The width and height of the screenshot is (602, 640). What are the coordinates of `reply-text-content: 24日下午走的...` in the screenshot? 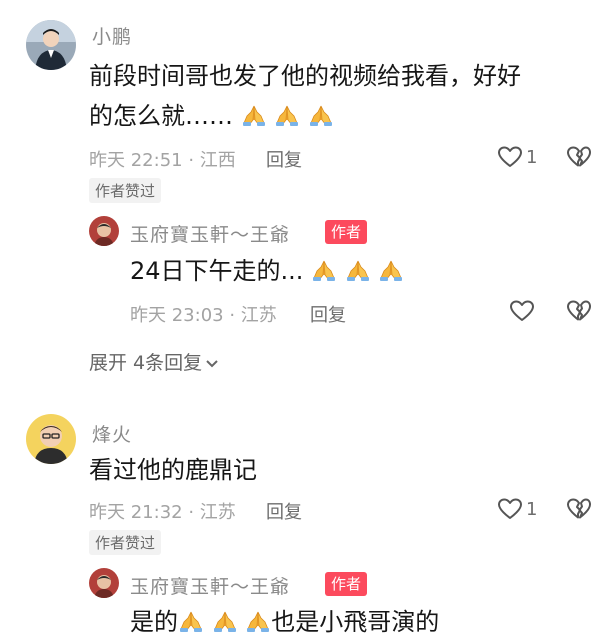 It's located at (217, 271).